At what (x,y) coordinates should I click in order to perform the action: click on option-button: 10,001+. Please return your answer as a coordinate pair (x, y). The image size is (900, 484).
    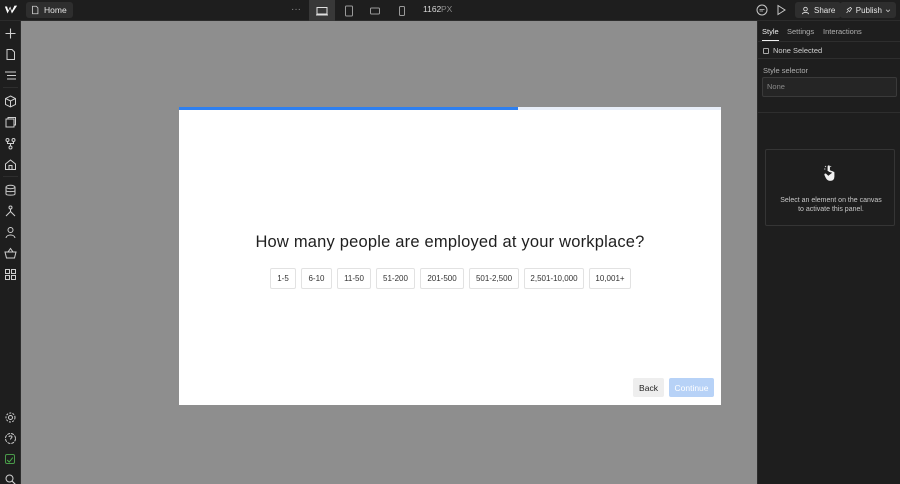
    Looking at the image, I should click on (610, 278).